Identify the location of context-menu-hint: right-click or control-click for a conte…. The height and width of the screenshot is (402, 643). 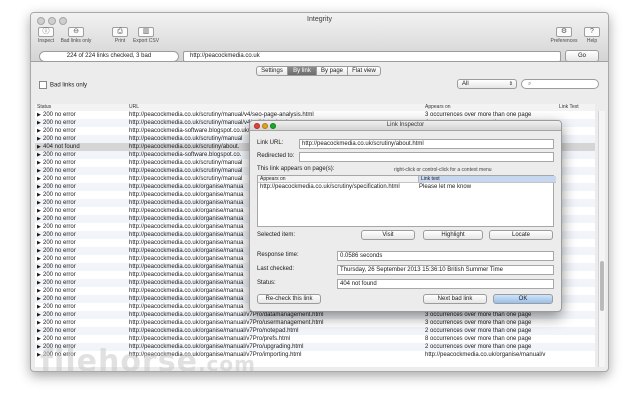
(443, 170).